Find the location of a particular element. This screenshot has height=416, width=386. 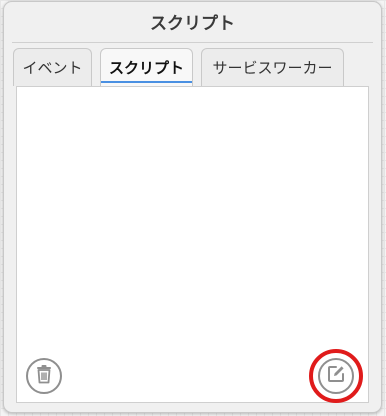

edit-icon is located at coordinates (336, 376).